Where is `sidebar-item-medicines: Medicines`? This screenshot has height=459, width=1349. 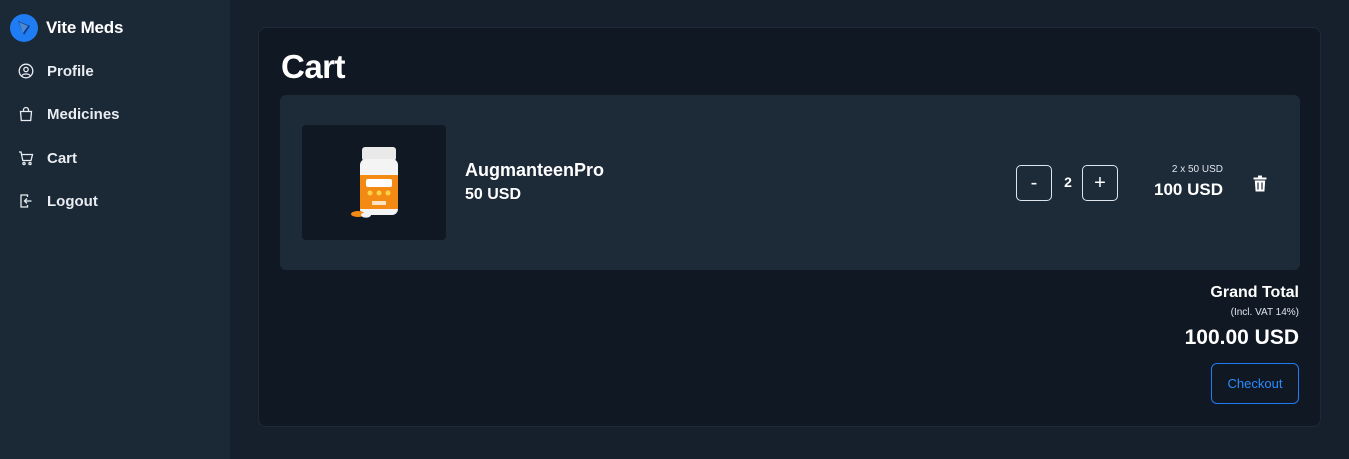 sidebar-item-medicines: Medicines is located at coordinates (69, 114).